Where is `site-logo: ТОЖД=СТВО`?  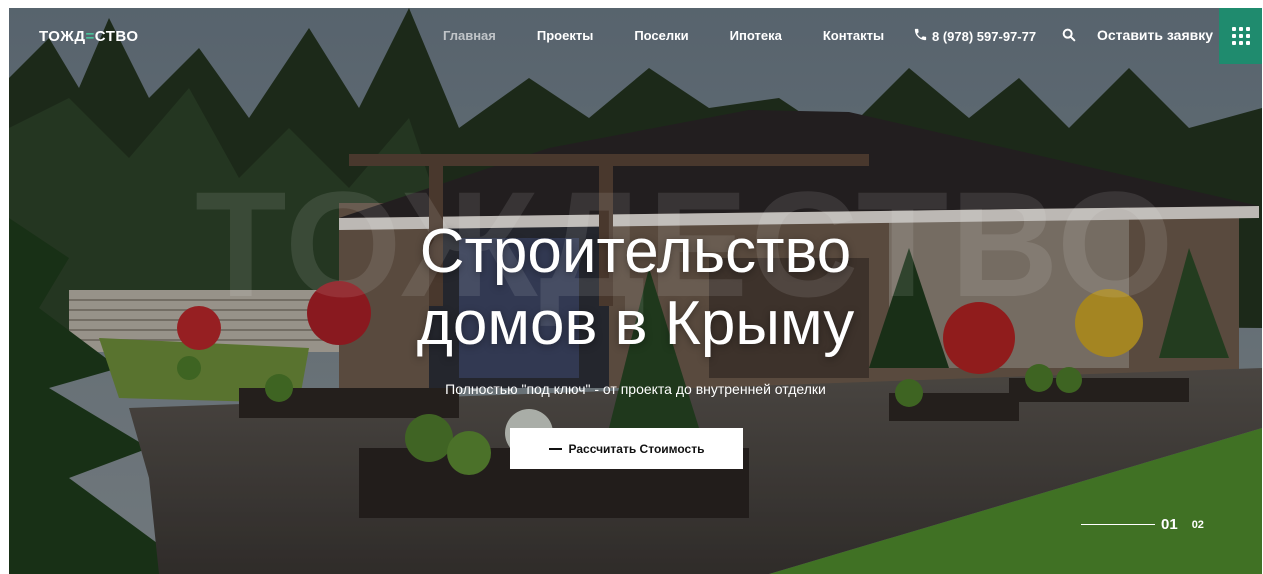 site-logo: ТОЖД=СТВО is located at coordinates (89, 36).